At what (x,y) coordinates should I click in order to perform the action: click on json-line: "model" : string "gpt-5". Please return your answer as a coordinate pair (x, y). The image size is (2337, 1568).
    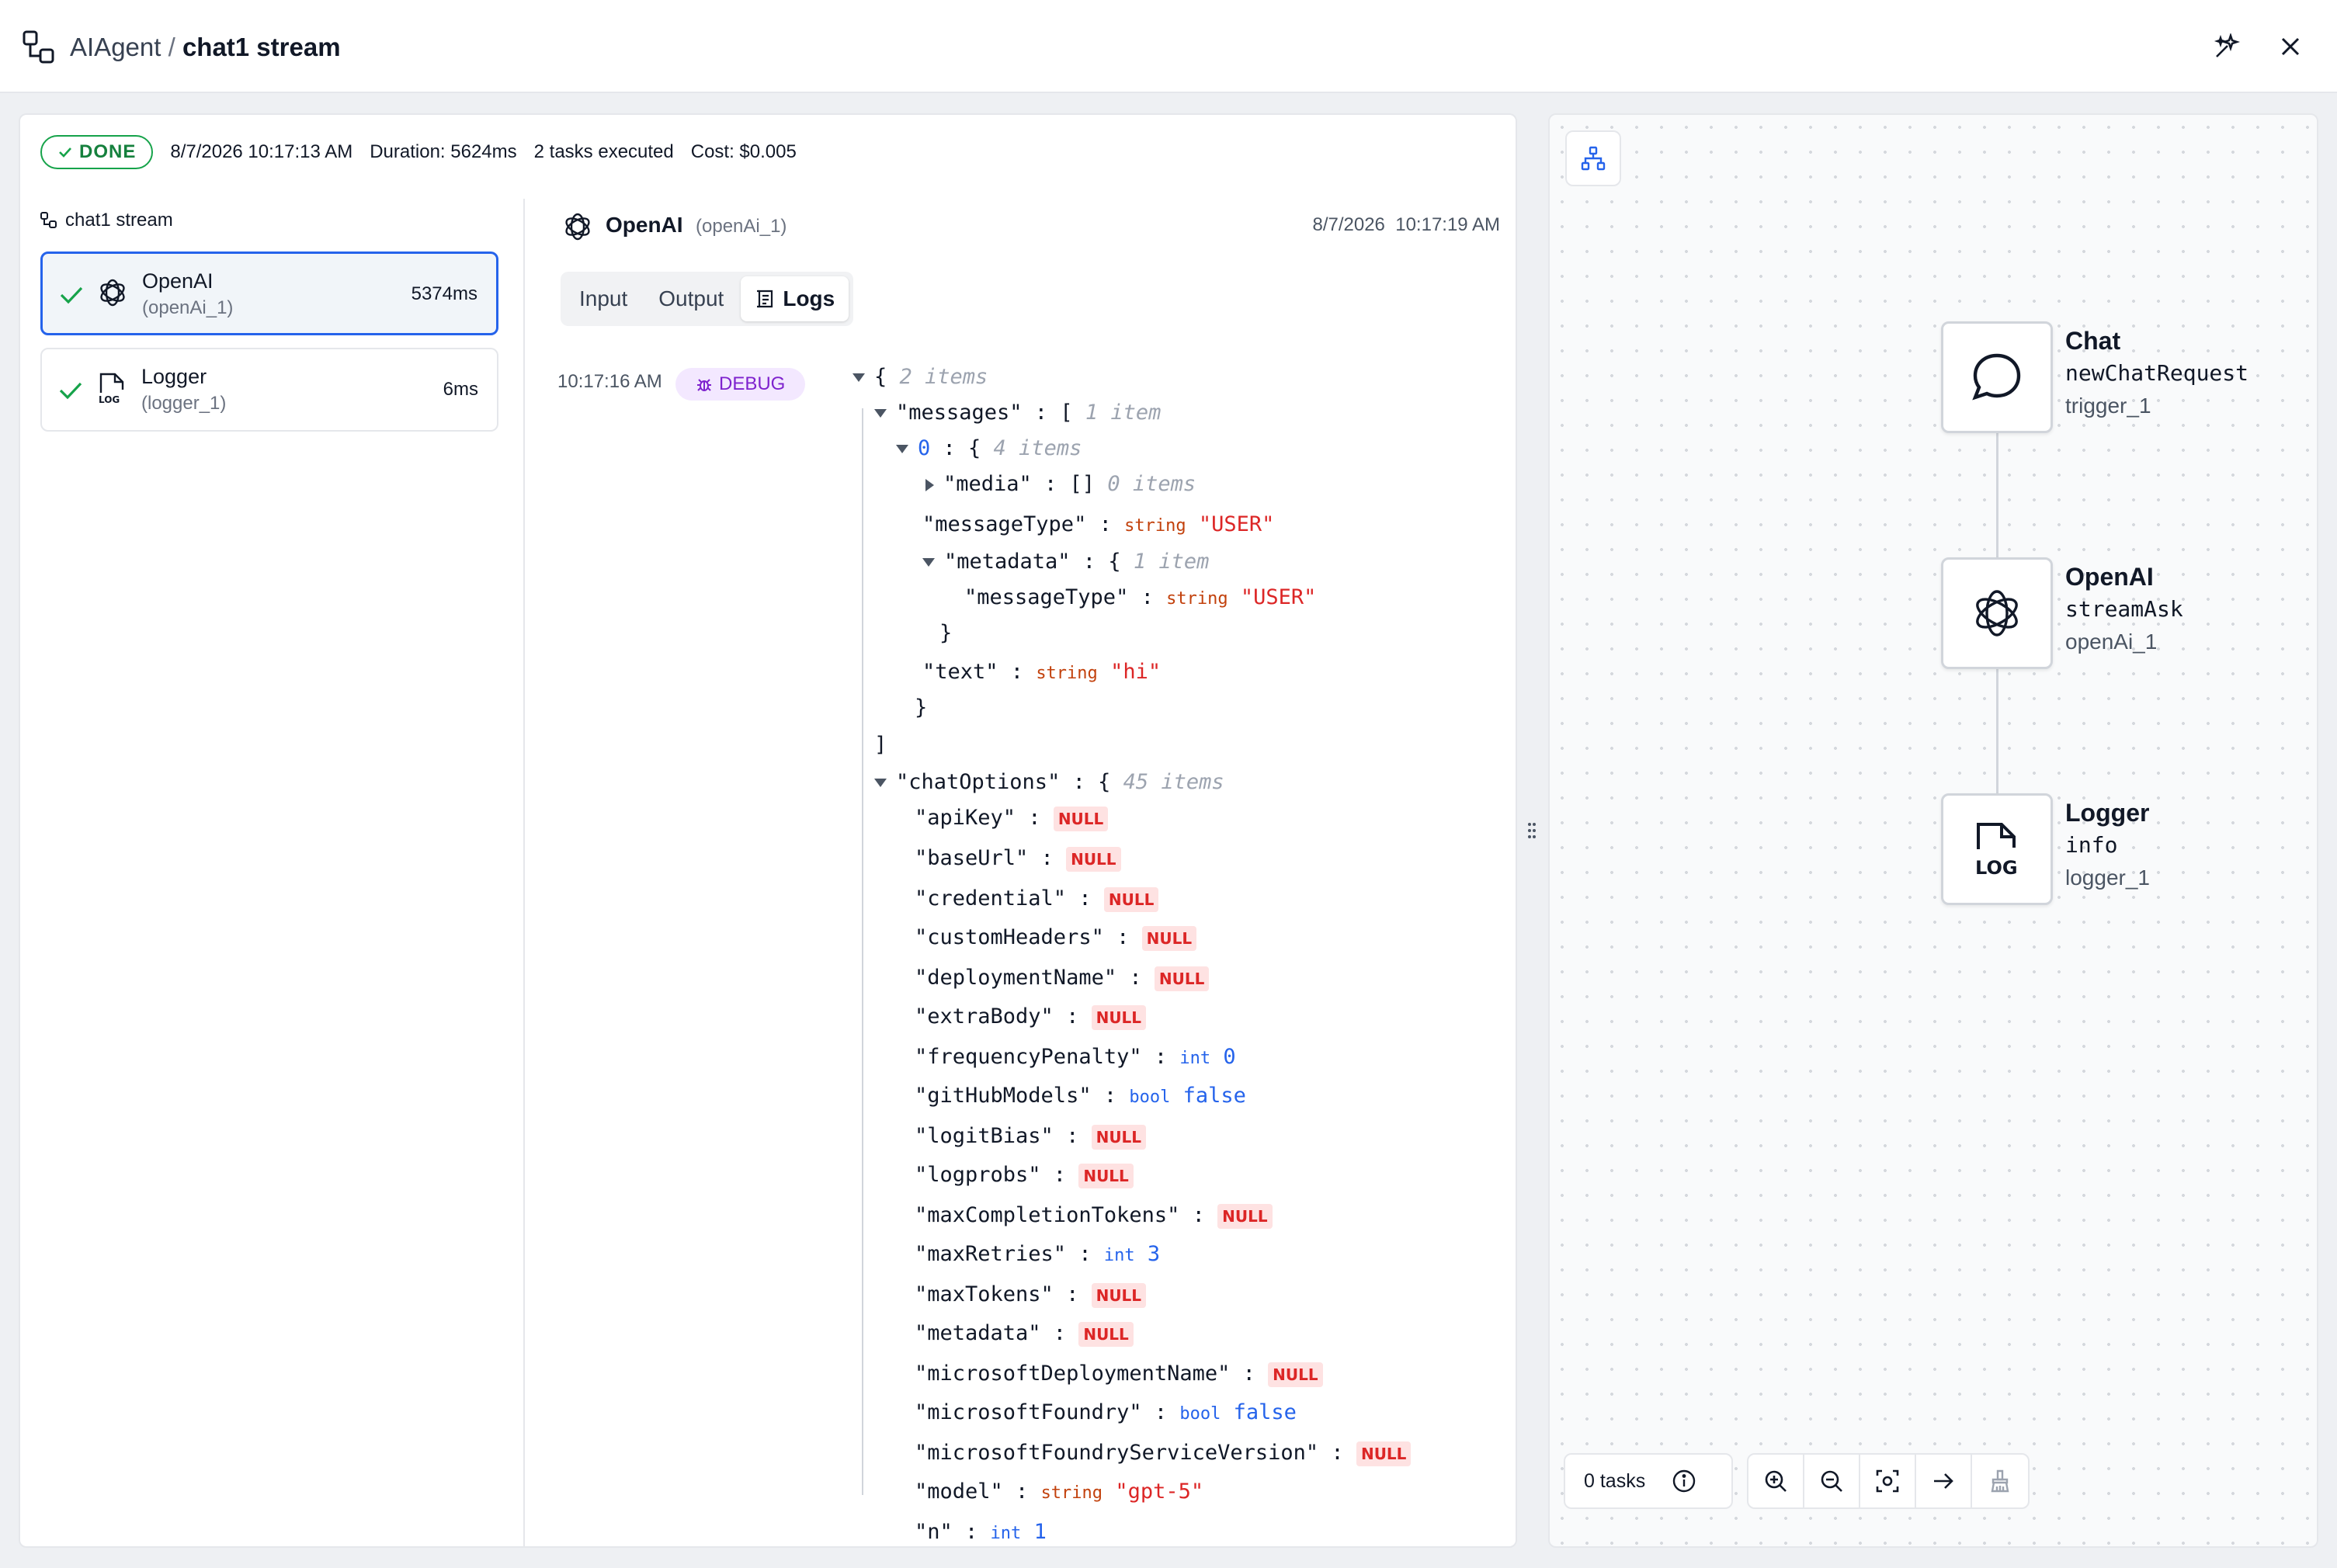
    Looking at the image, I should click on (1059, 1492).